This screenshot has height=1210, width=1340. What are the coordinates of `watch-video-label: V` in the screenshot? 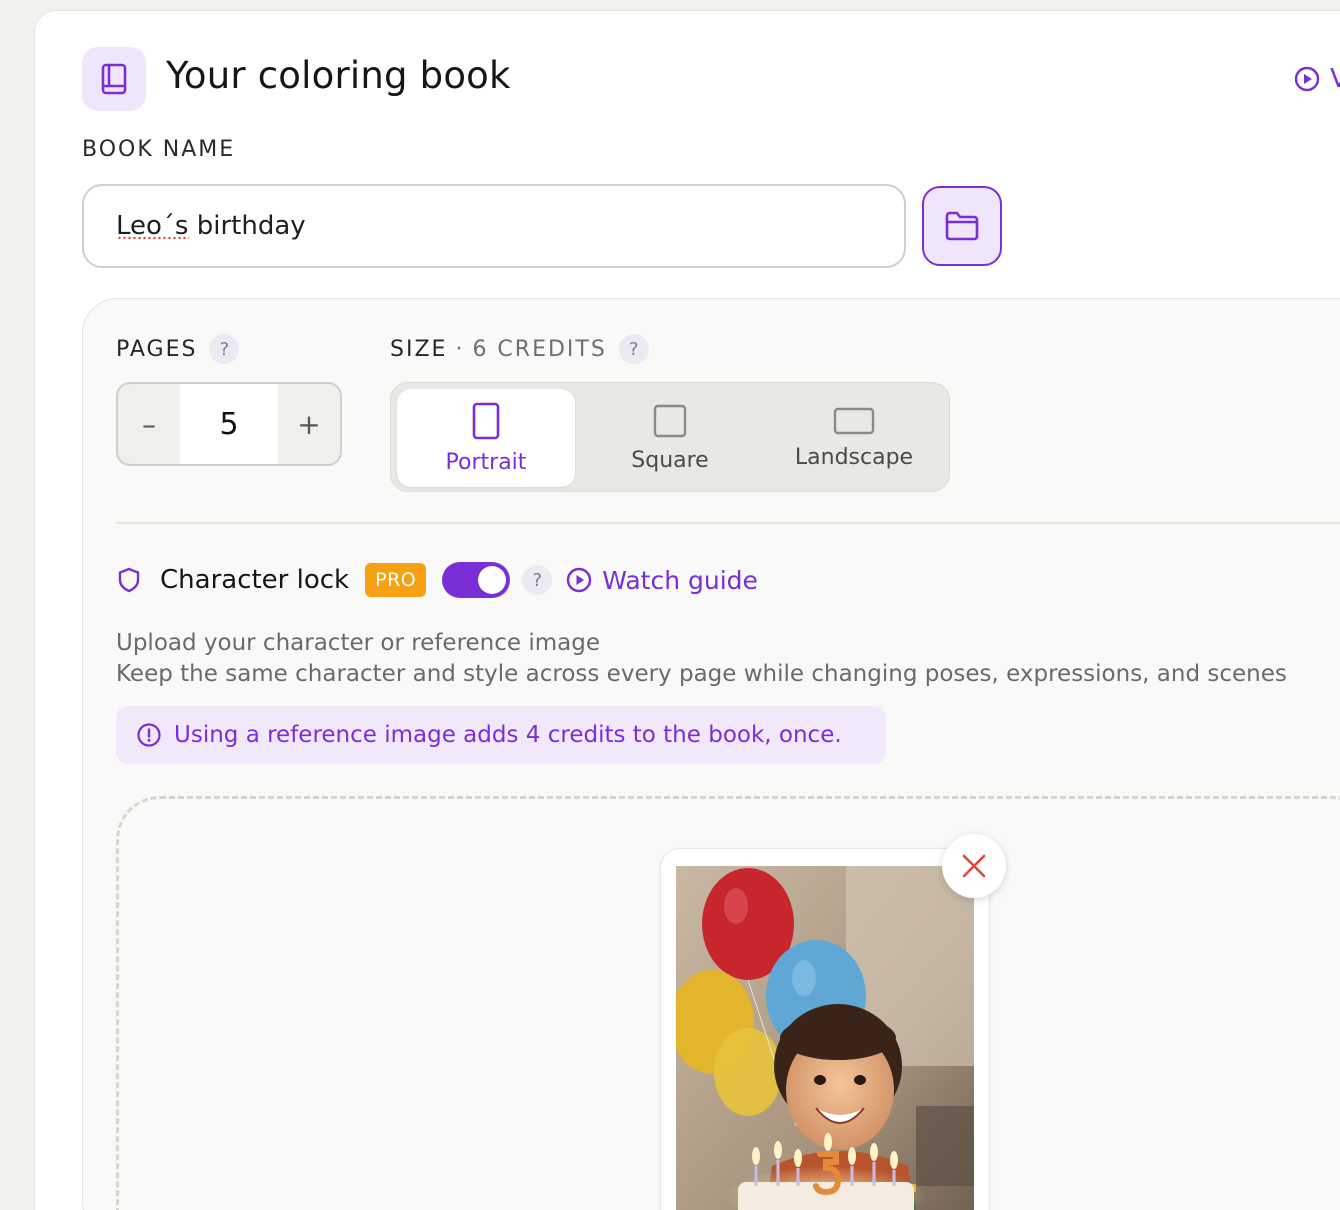 It's located at (1335, 79).